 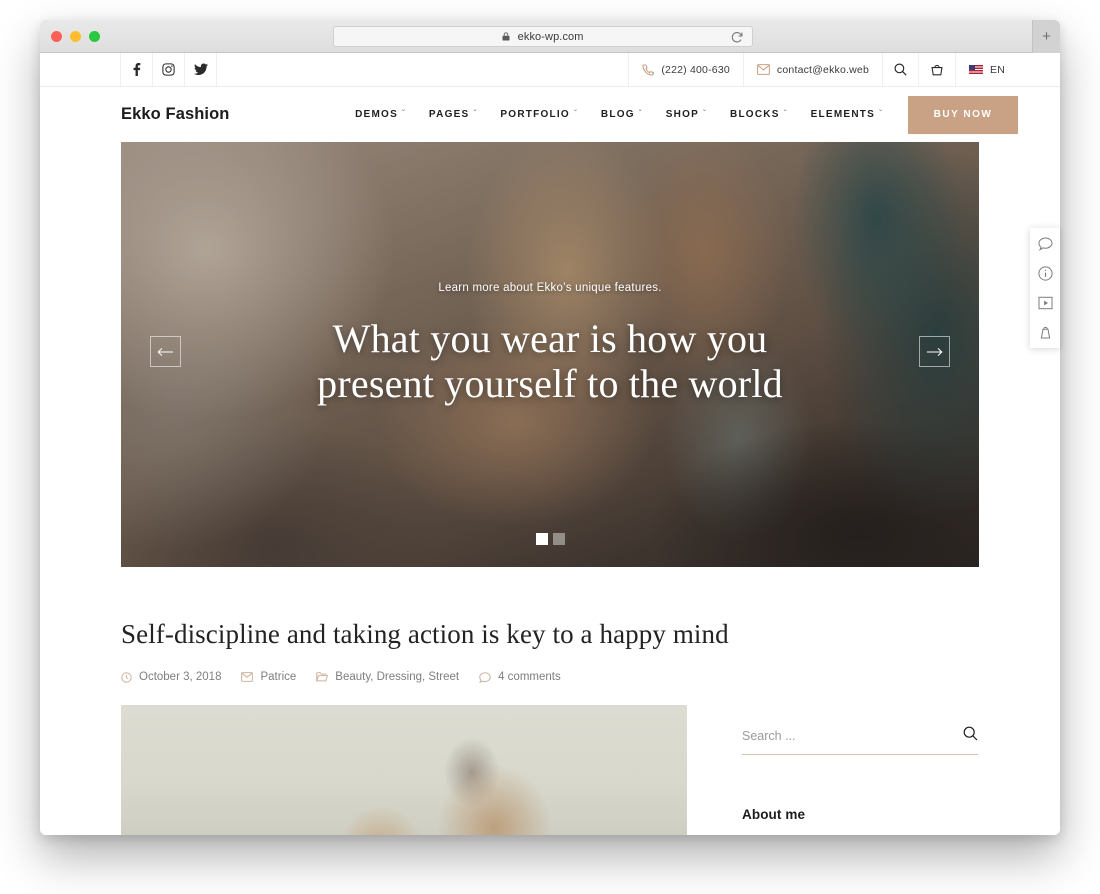 I want to click on maximize-window-button, so click(x=94, y=36).